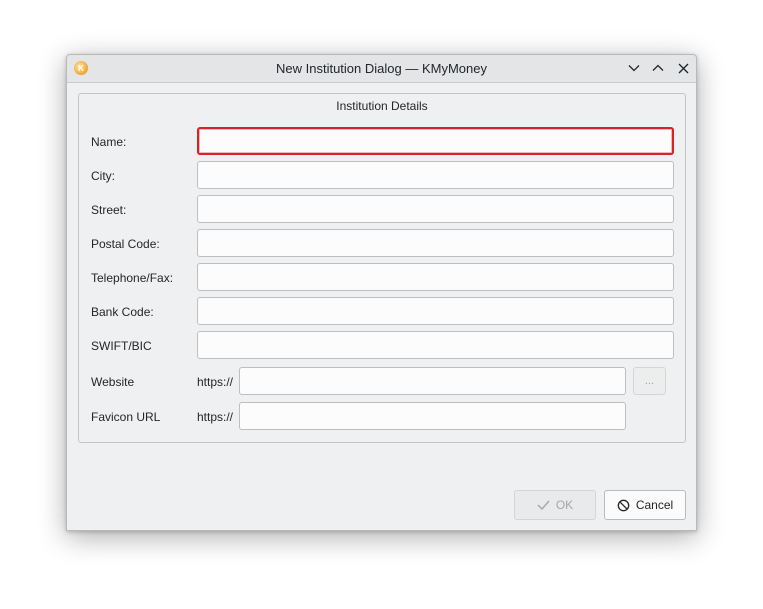 The image size is (763, 609). What do you see at coordinates (623, 505) in the screenshot?
I see `cancel-icon` at bounding box center [623, 505].